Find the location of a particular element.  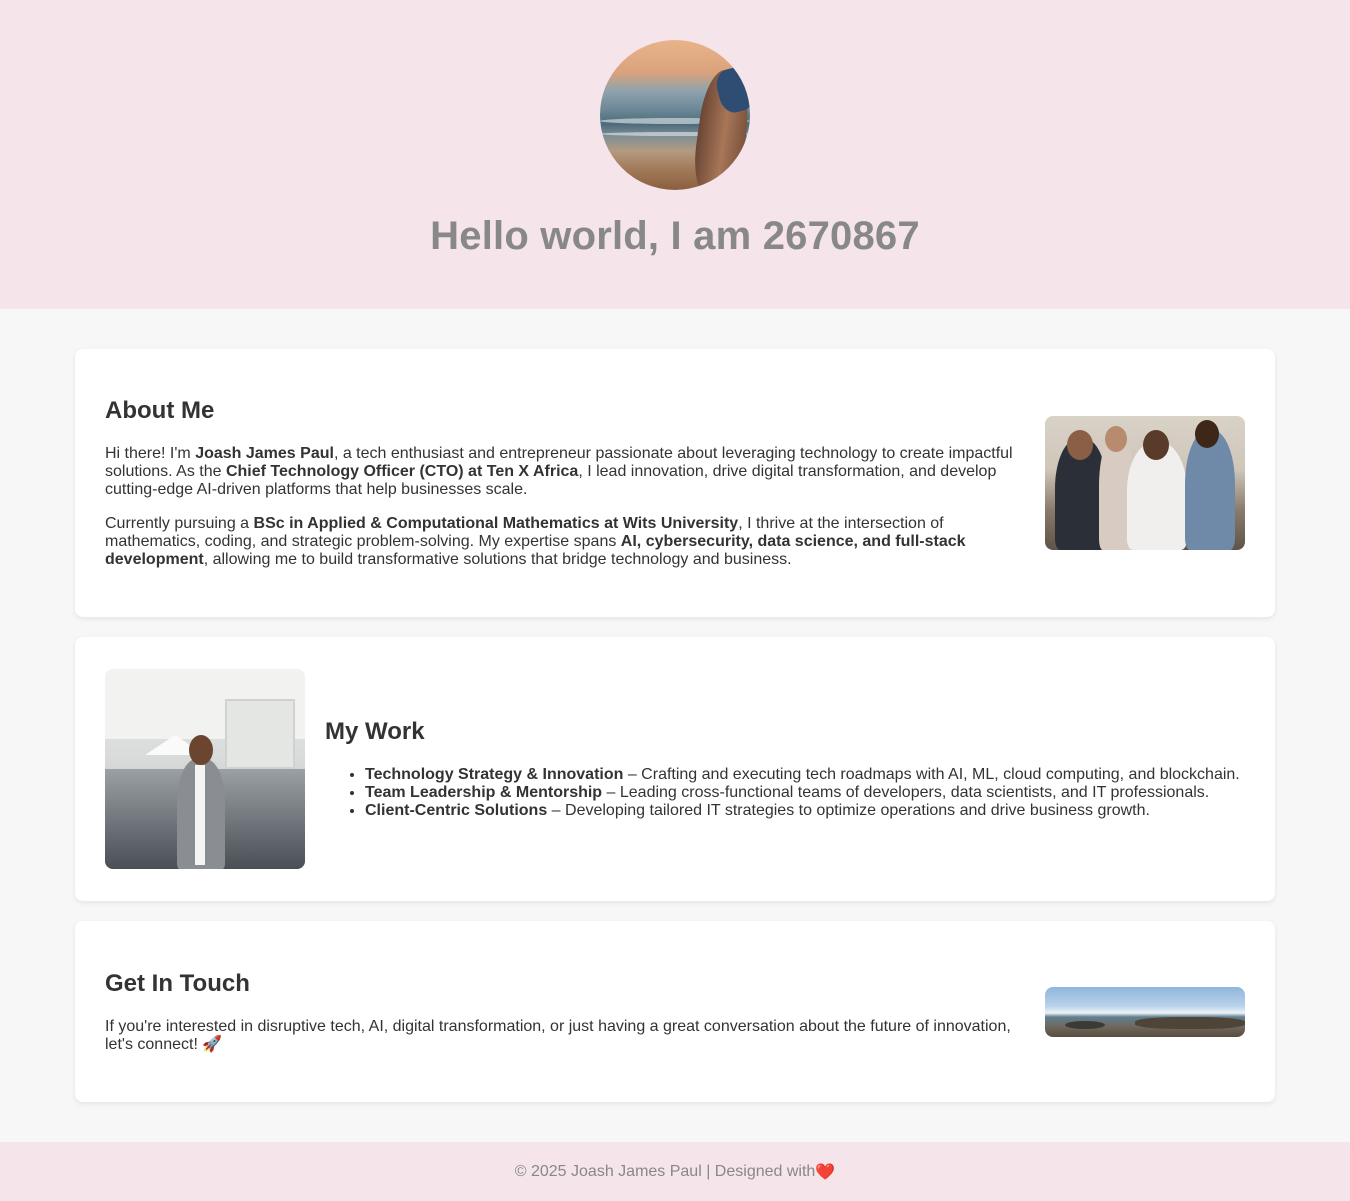

contact-heading: Get In Touch is located at coordinates (177, 983).